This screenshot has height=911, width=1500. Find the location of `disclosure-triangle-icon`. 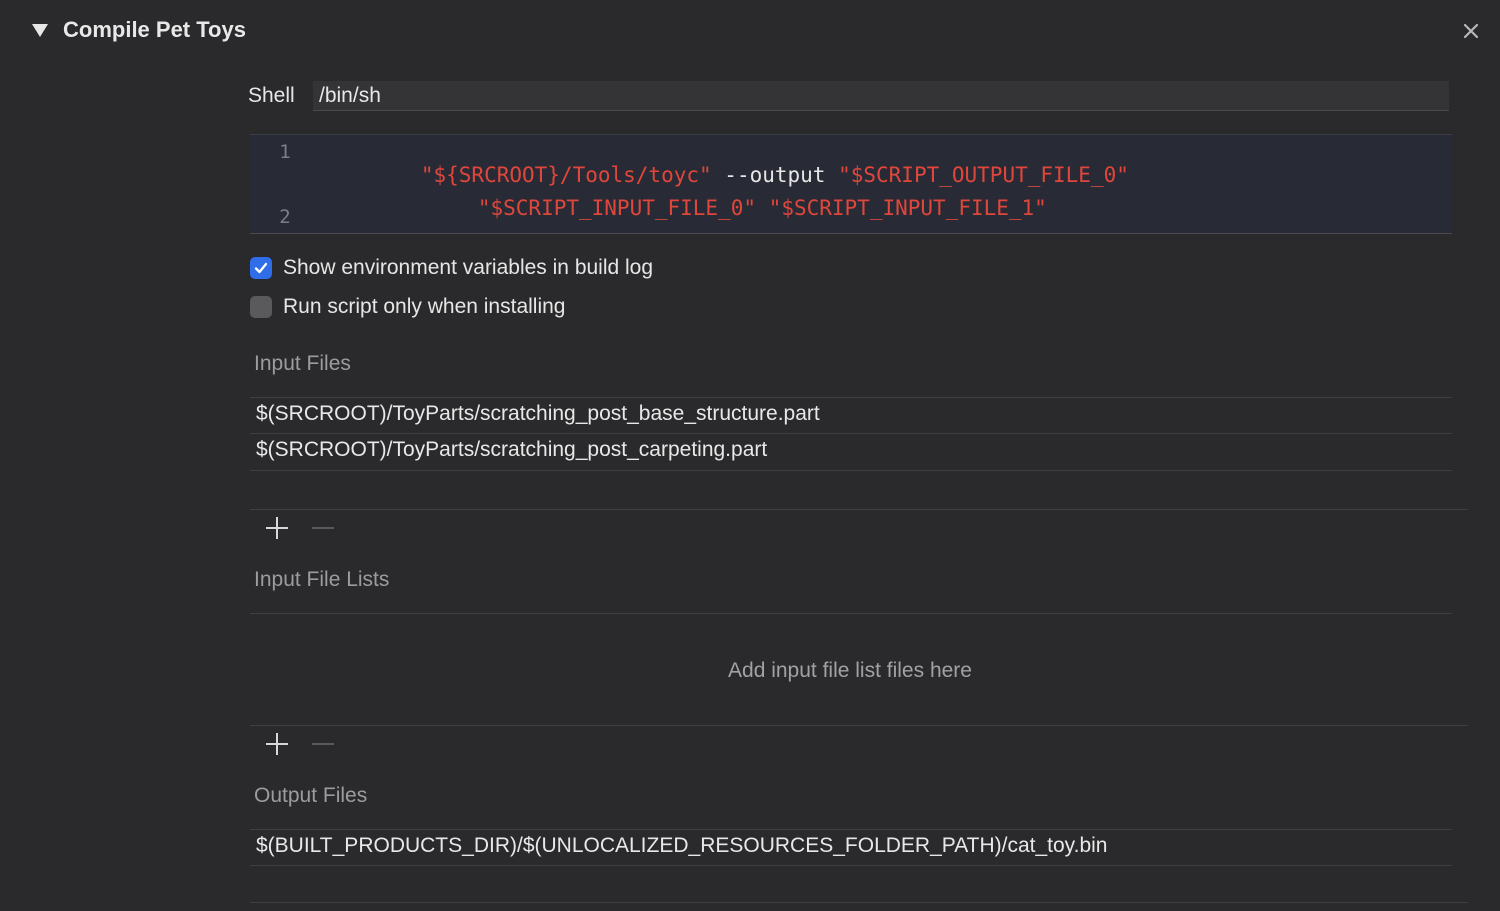

disclosure-triangle-icon is located at coordinates (40, 30).